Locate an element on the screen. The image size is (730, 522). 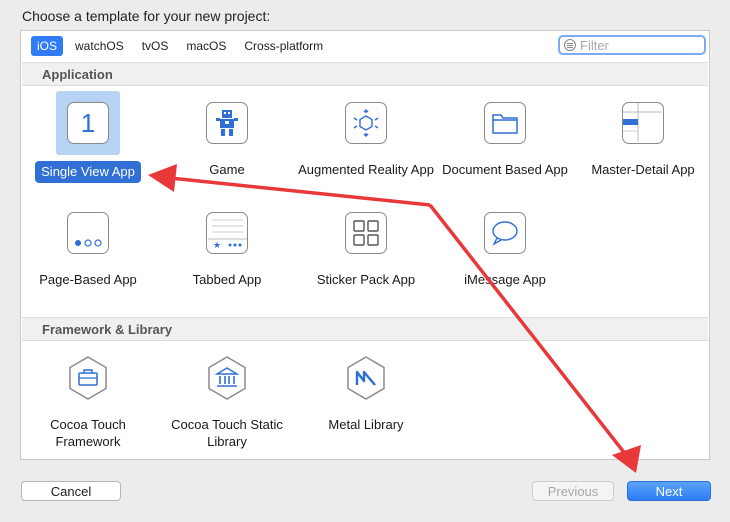
next-button: Next is located at coordinates (669, 491).